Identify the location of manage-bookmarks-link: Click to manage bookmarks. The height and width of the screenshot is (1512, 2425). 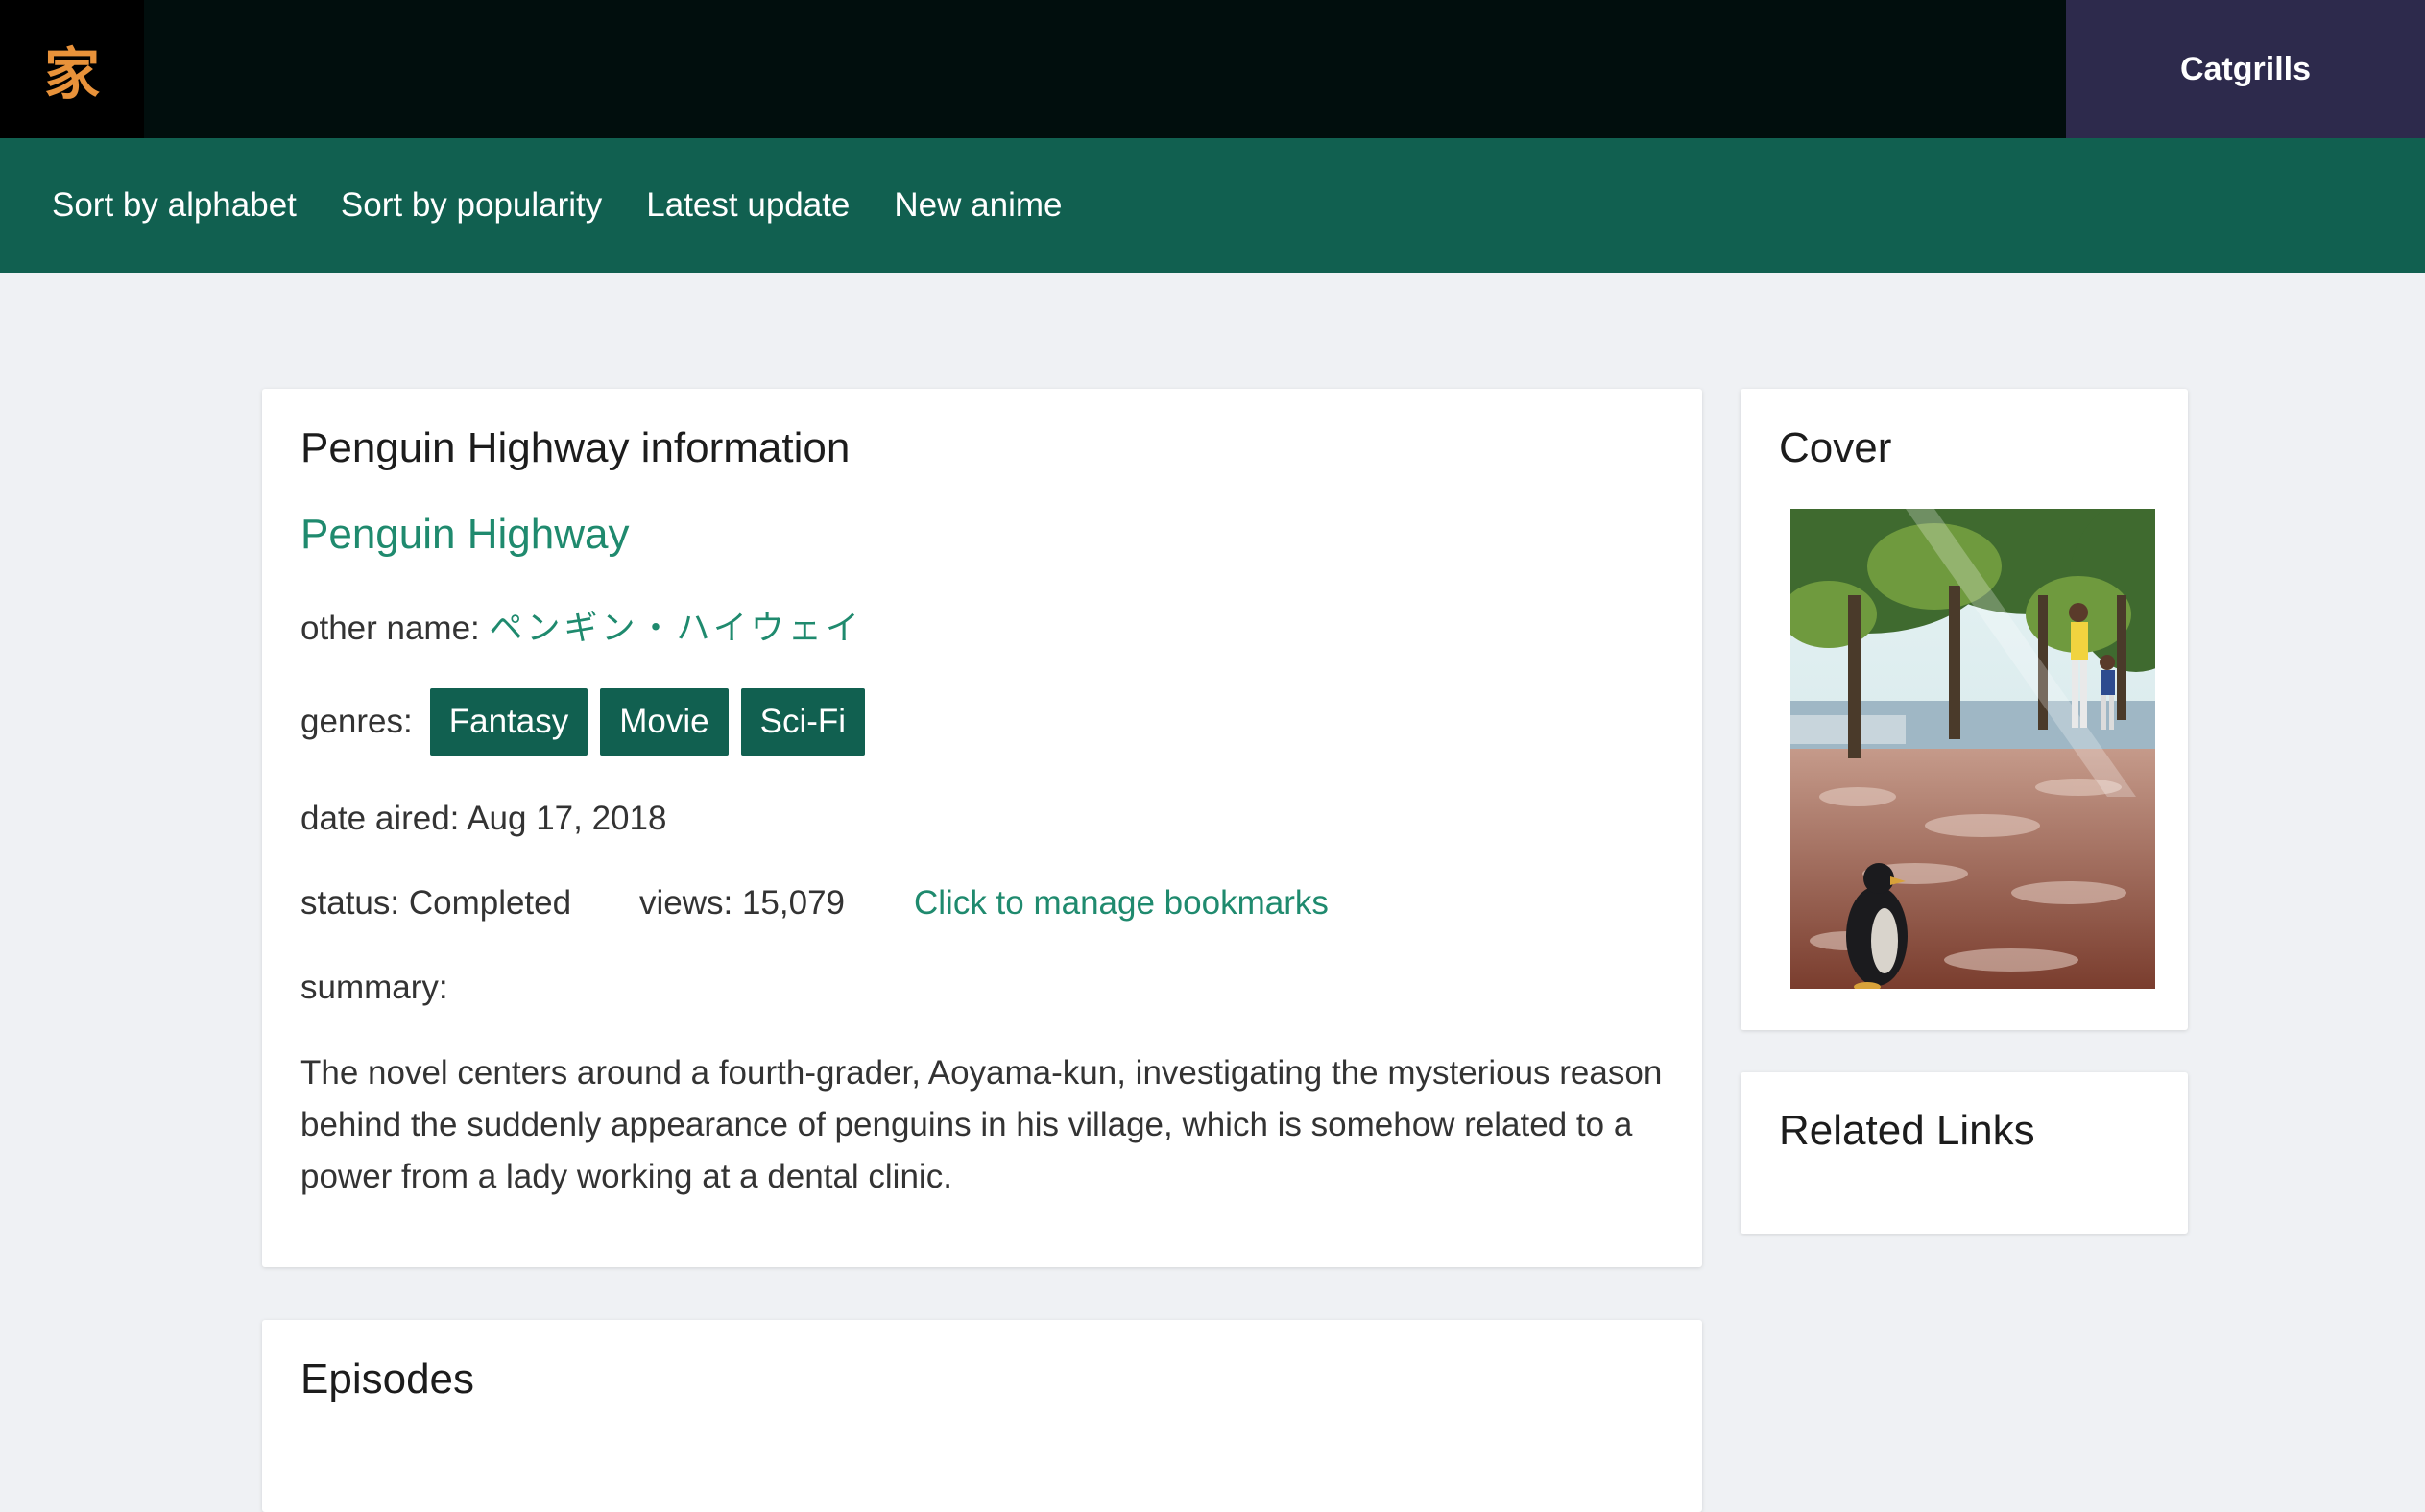
(1121, 903).